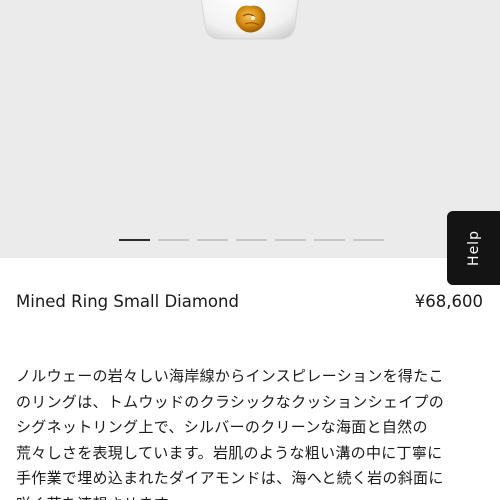 Image resolution: width=500 pixels, height=500 pixels. I want to click on description-line: 手作業で埋め込まれたダイアモンドは、海へと続く岩の斜面に, so click(230, 478).